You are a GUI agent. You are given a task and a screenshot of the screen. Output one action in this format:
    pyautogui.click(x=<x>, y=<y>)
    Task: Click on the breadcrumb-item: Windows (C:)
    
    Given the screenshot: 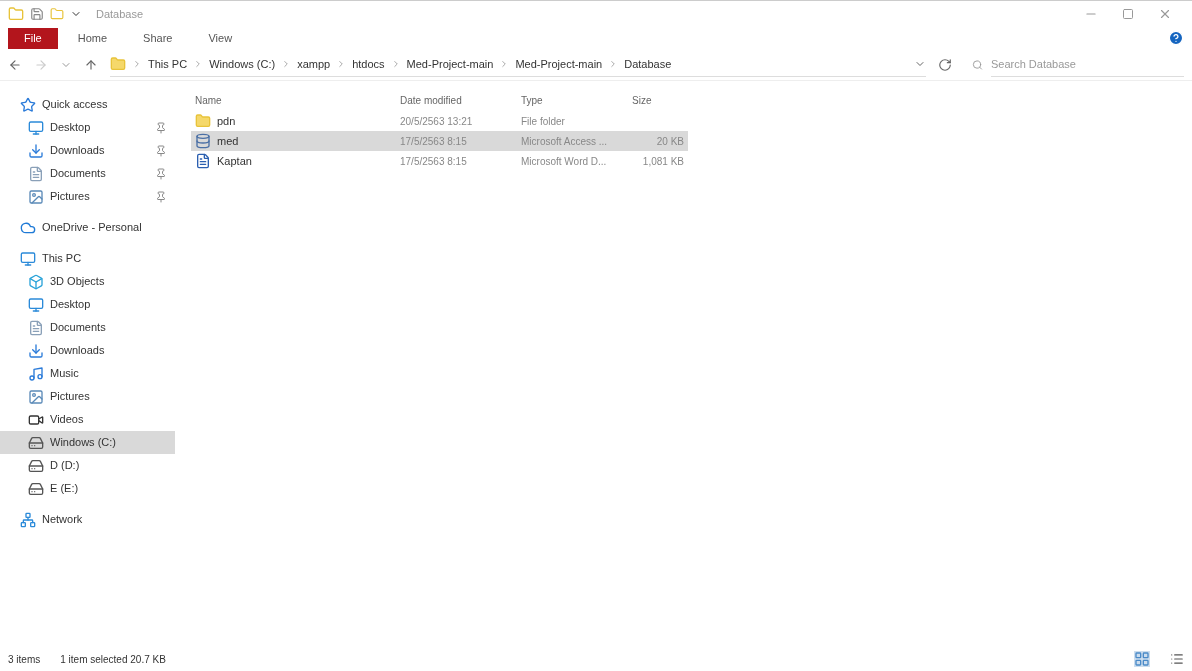 What is the action you would take?
    pyautogui.click(x=242, y=64)
    